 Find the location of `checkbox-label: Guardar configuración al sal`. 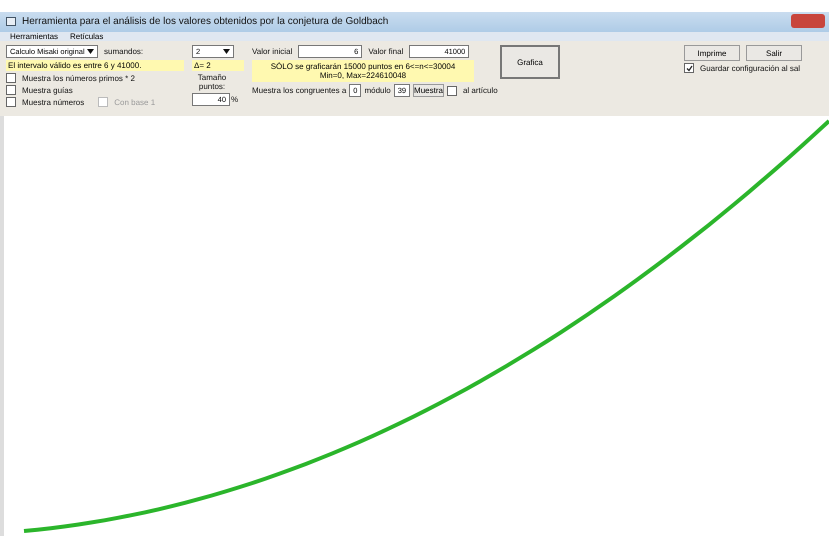

checkbox-label: Guardar configuración al sal is located at coordinates (750, 68).